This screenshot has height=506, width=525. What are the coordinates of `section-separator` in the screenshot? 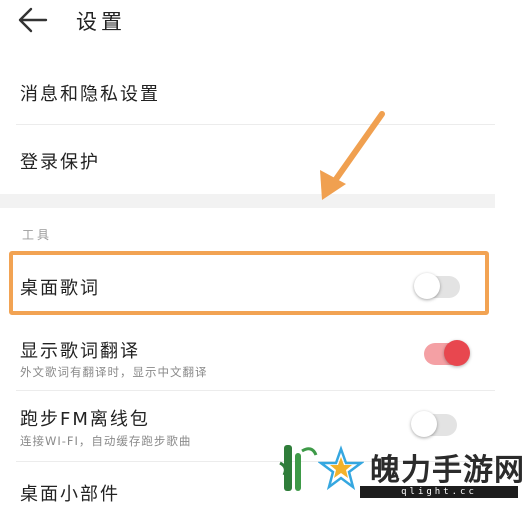 It's located at (247, 201).